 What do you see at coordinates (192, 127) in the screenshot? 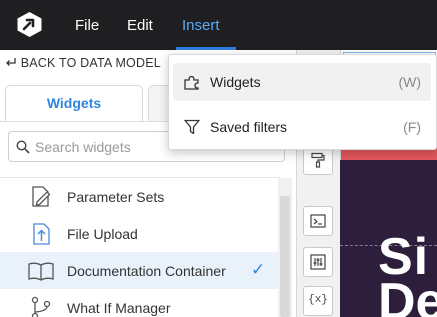
I see `filter-icon` at bounding box center [192, 127].